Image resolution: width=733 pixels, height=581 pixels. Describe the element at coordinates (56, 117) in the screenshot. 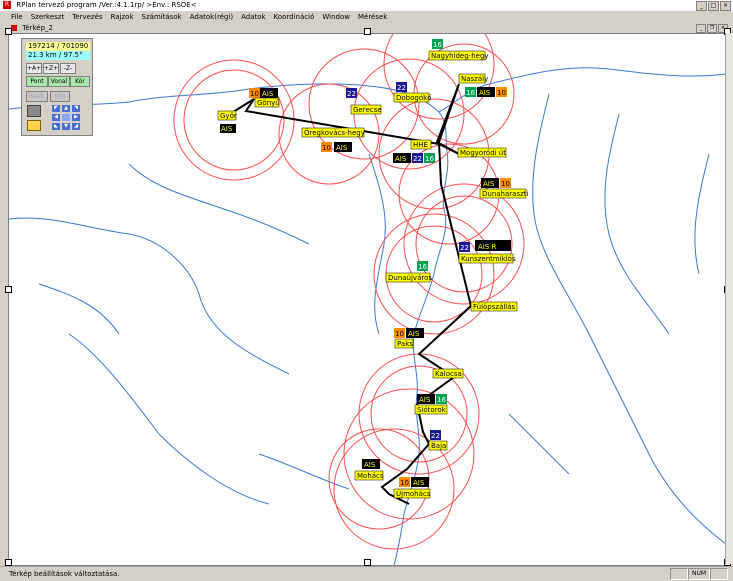

I see `pan-left-icon: ◀` at that location.